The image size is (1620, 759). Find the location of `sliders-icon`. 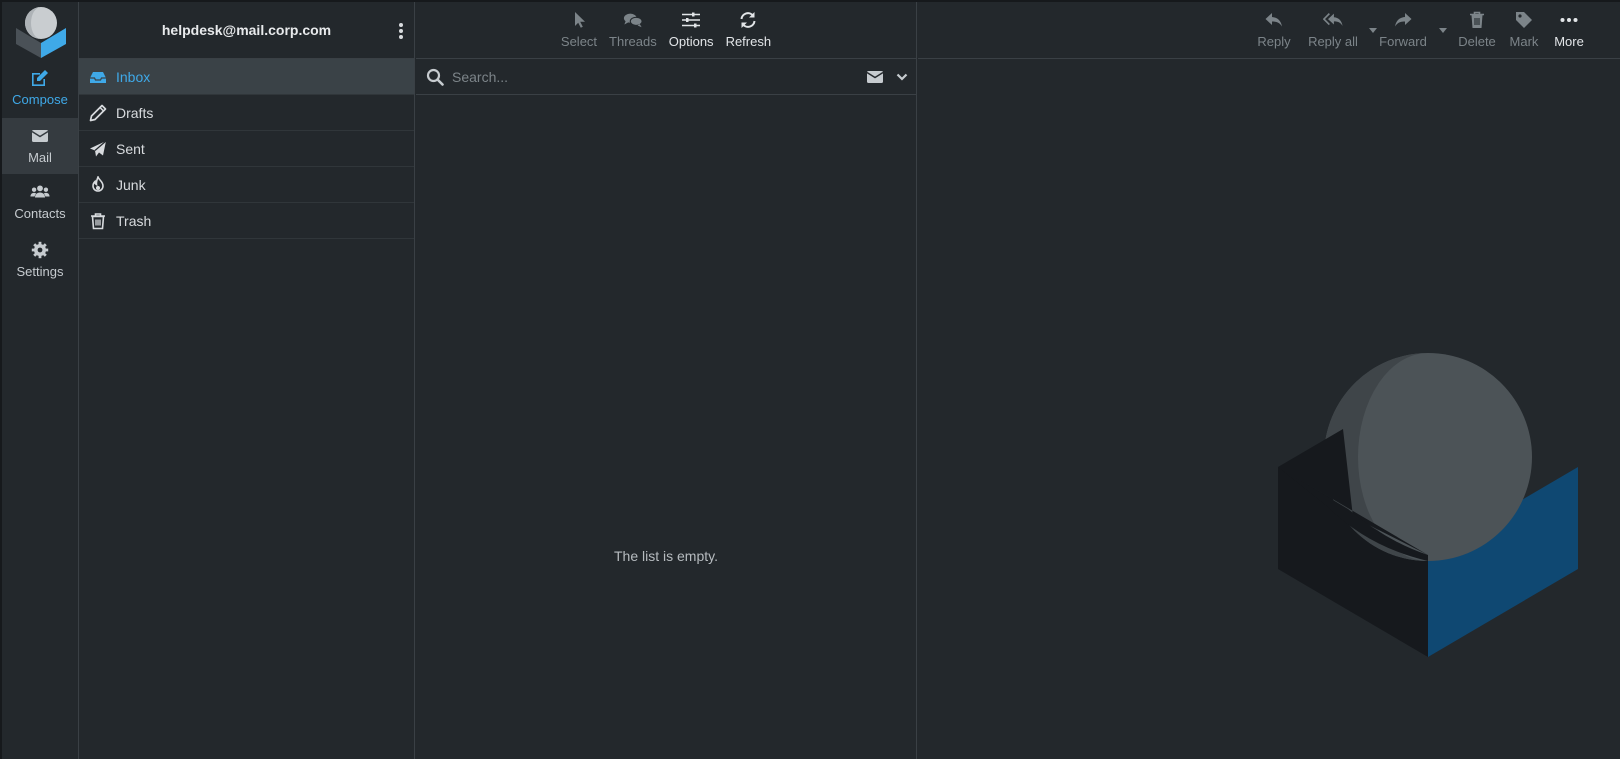

sliders-icon is located at coordinates (691, 20).